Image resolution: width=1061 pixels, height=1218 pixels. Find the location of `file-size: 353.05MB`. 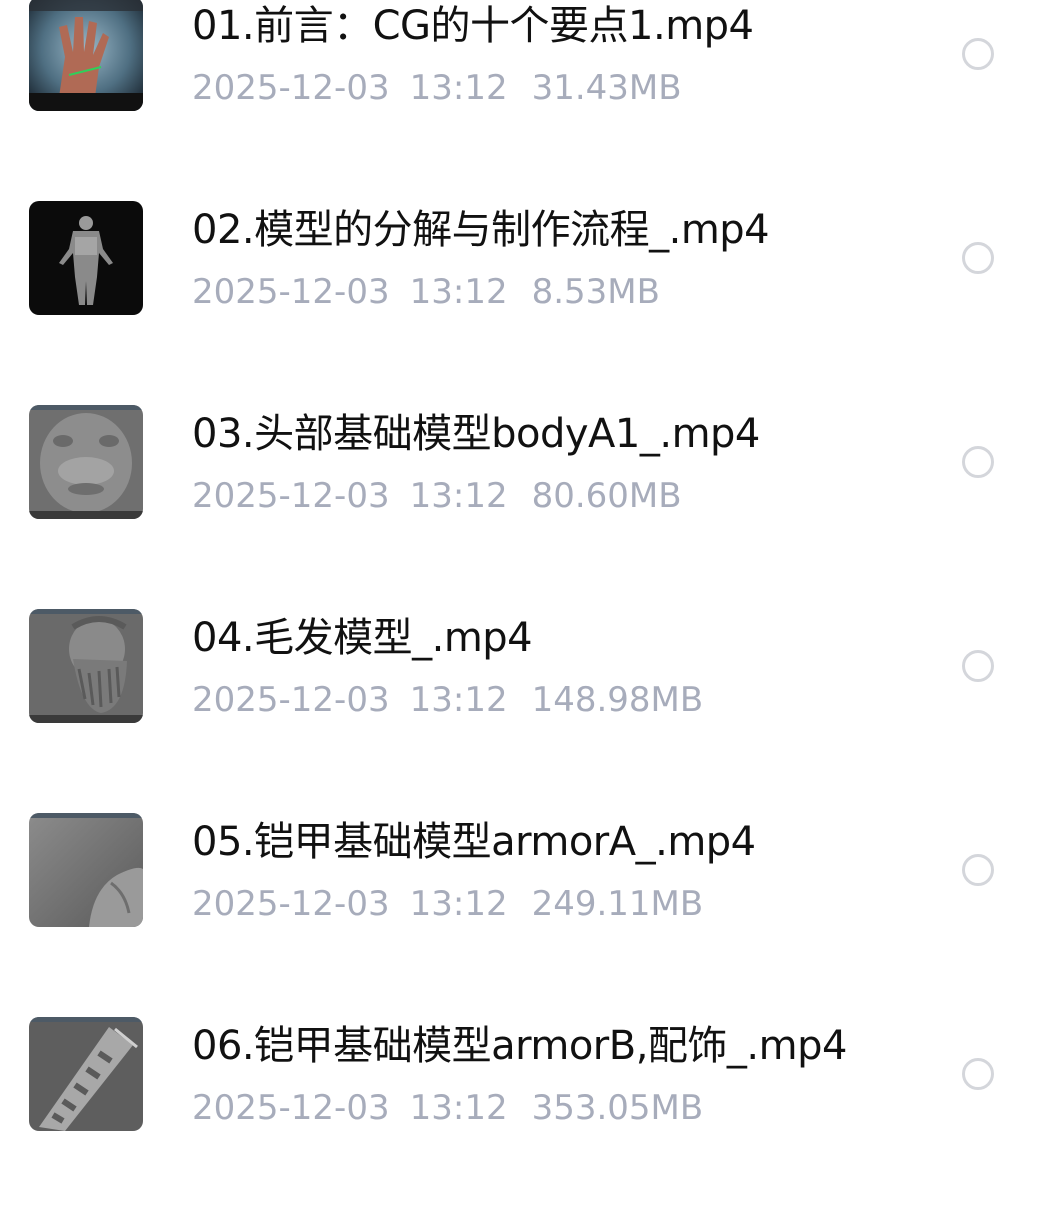

file-size: 353.05MB is located at coordinates (617, 1108).